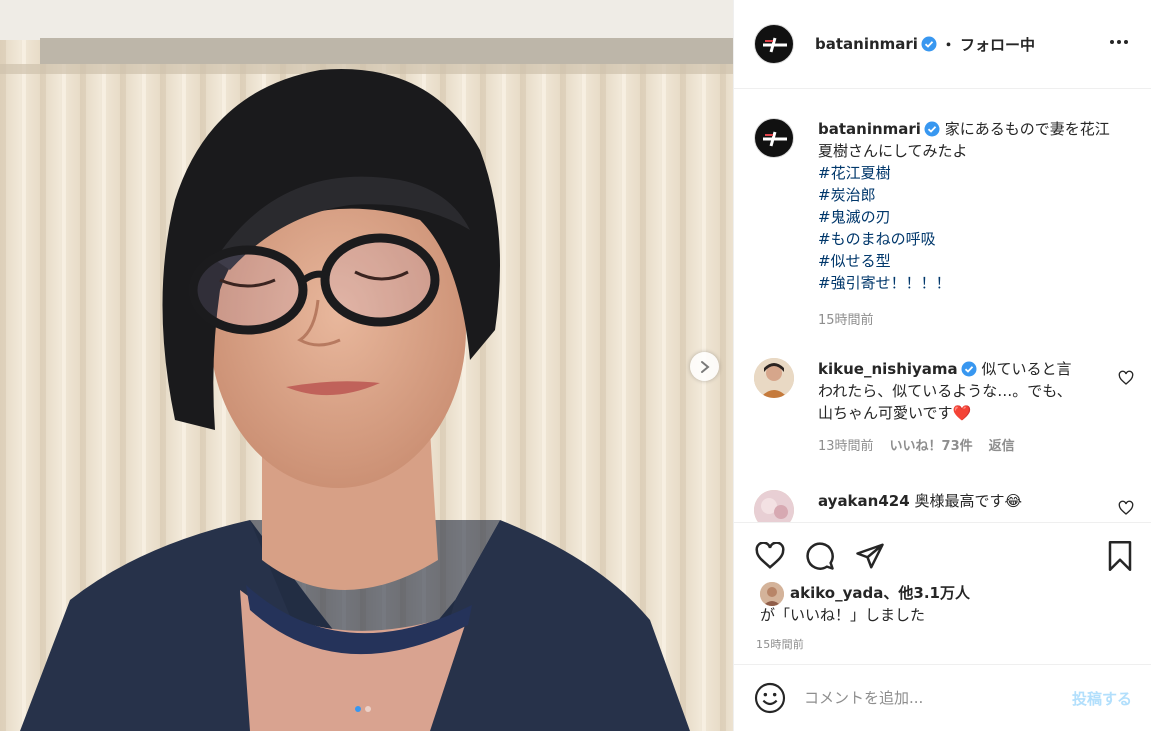  Describe the element at coordinates (846, 447) in the screenshot. I see `comment-timestamp: 13時間前` at that location.